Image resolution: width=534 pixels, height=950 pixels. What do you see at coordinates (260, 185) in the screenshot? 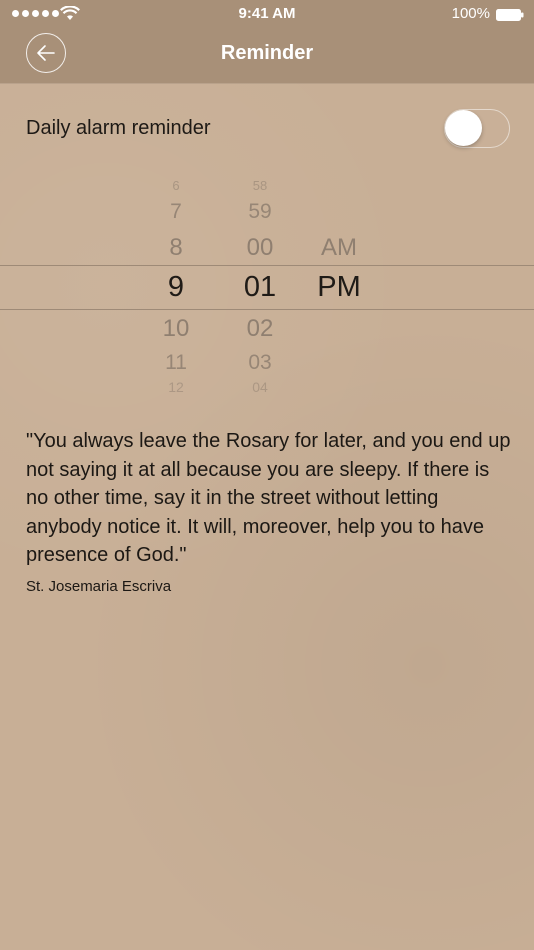
I see `minute-option: 58` at bounding box center [260, 185].